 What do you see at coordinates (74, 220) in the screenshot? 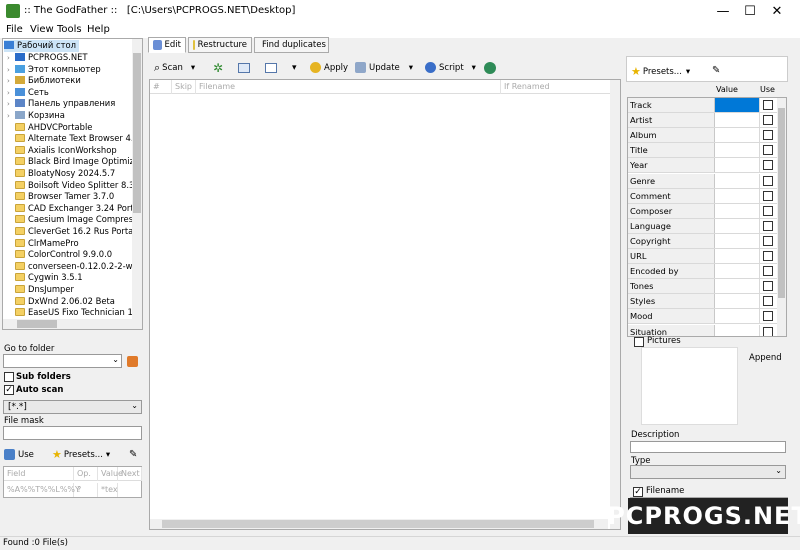
I see `tree-item: Caesium Image Compressor` at bounding box center [74, 220].